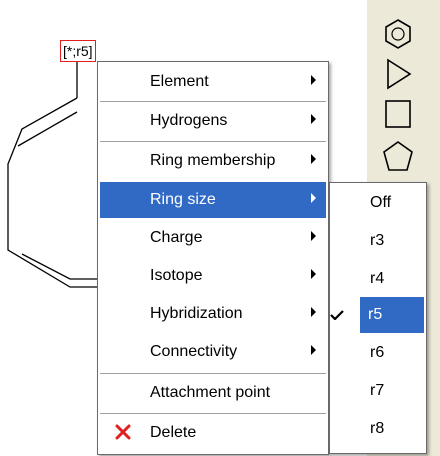 The height and width of the screenshot is (456, 440). What do you see at coordinates (173, 432) in the screenshot?
I see `menu-item-label: Delete` at bounding box center [173, 432].